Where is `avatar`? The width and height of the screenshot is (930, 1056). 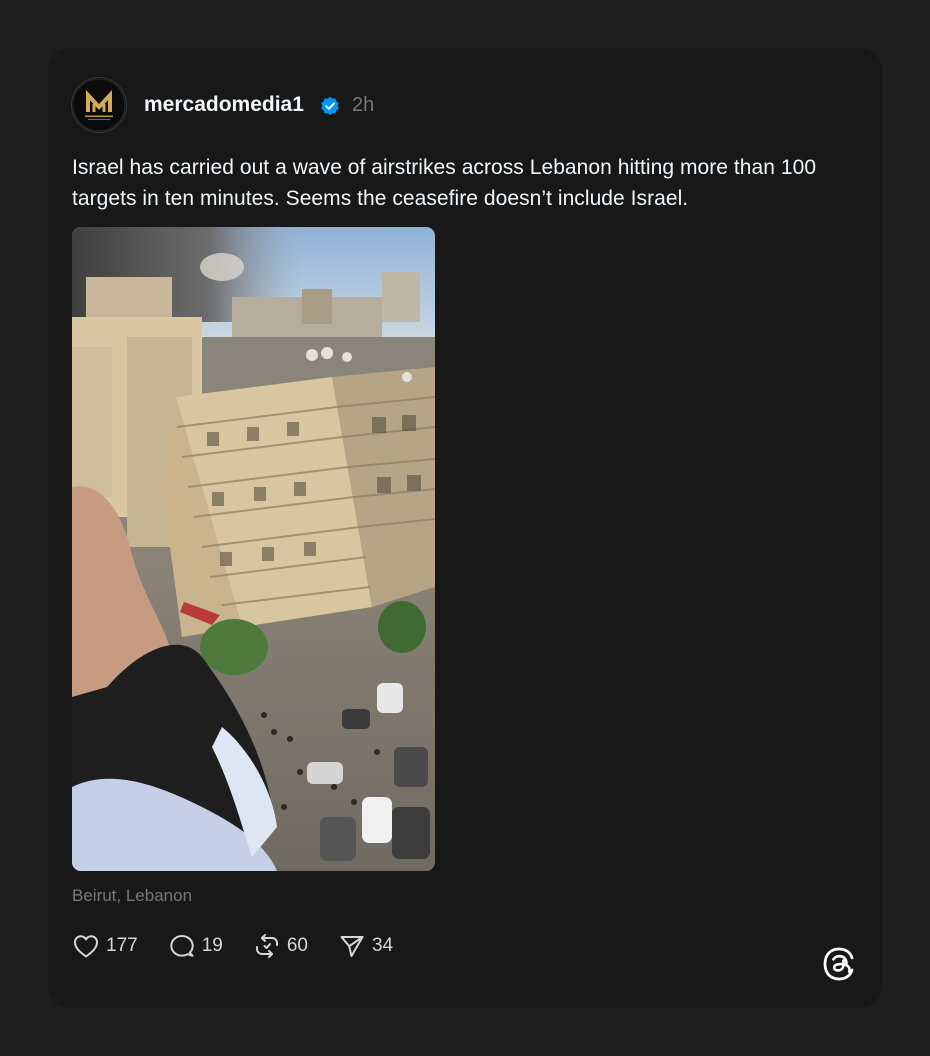
avatar is located at coordinates (99, 105).